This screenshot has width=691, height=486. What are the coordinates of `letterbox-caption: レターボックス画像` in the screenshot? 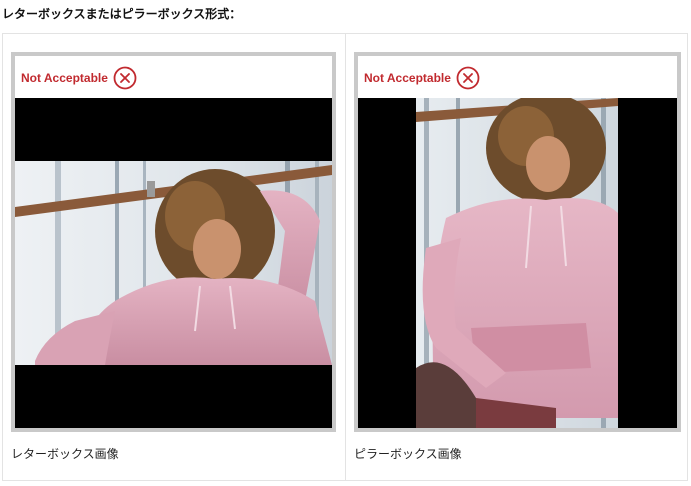 It's located at (65, 454).